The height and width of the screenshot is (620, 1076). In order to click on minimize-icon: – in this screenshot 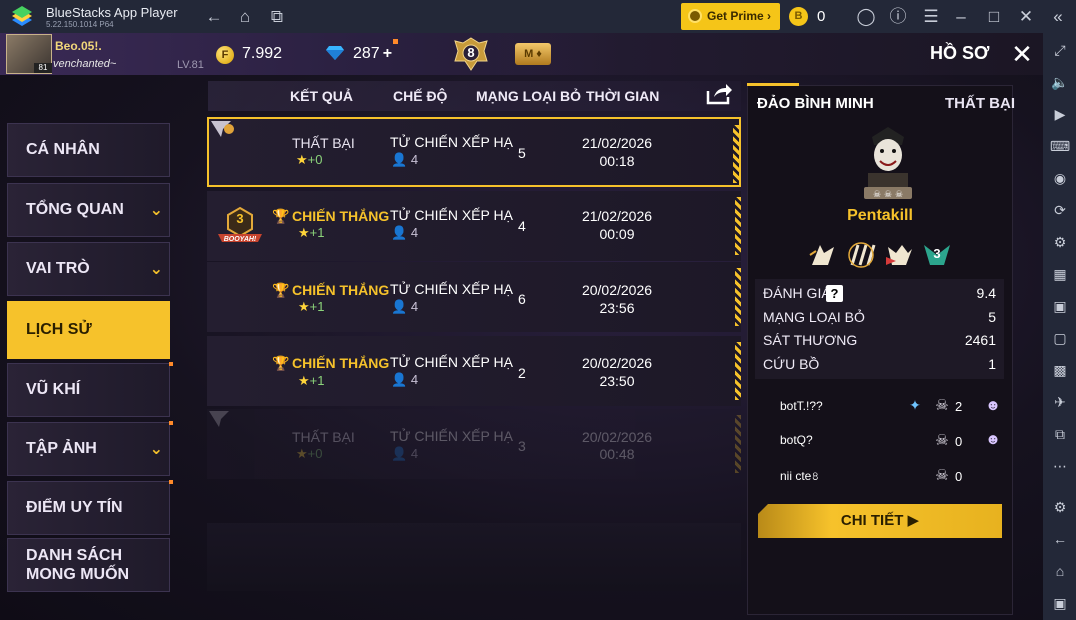, I will do `click(961, 17)`.